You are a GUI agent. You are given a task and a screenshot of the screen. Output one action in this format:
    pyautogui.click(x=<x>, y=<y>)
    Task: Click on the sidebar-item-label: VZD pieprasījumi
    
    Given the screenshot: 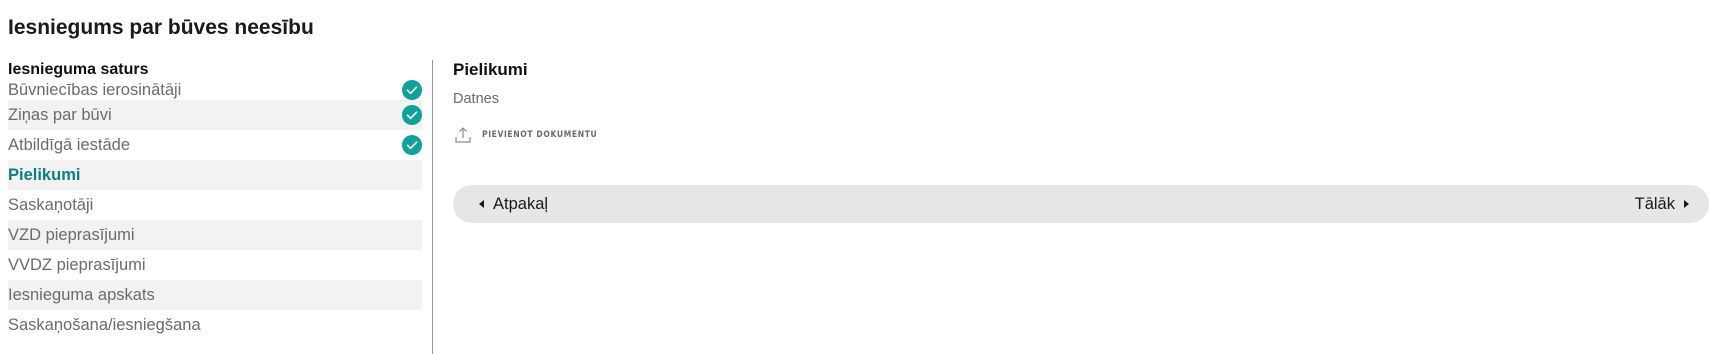 What is the action you would take?
    pyautogui.click(x=71, y=235)
    